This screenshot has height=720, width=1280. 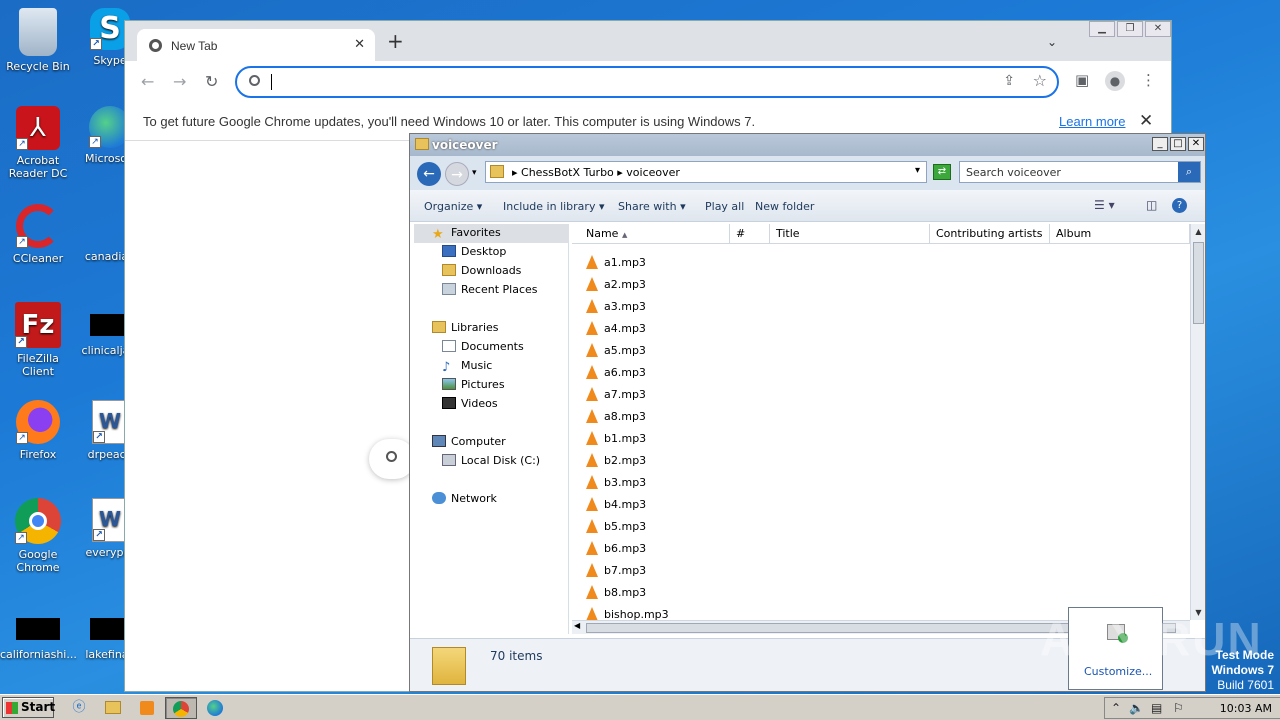 I want to click on column-label: Contributing artists, so click(x=989, y=233).